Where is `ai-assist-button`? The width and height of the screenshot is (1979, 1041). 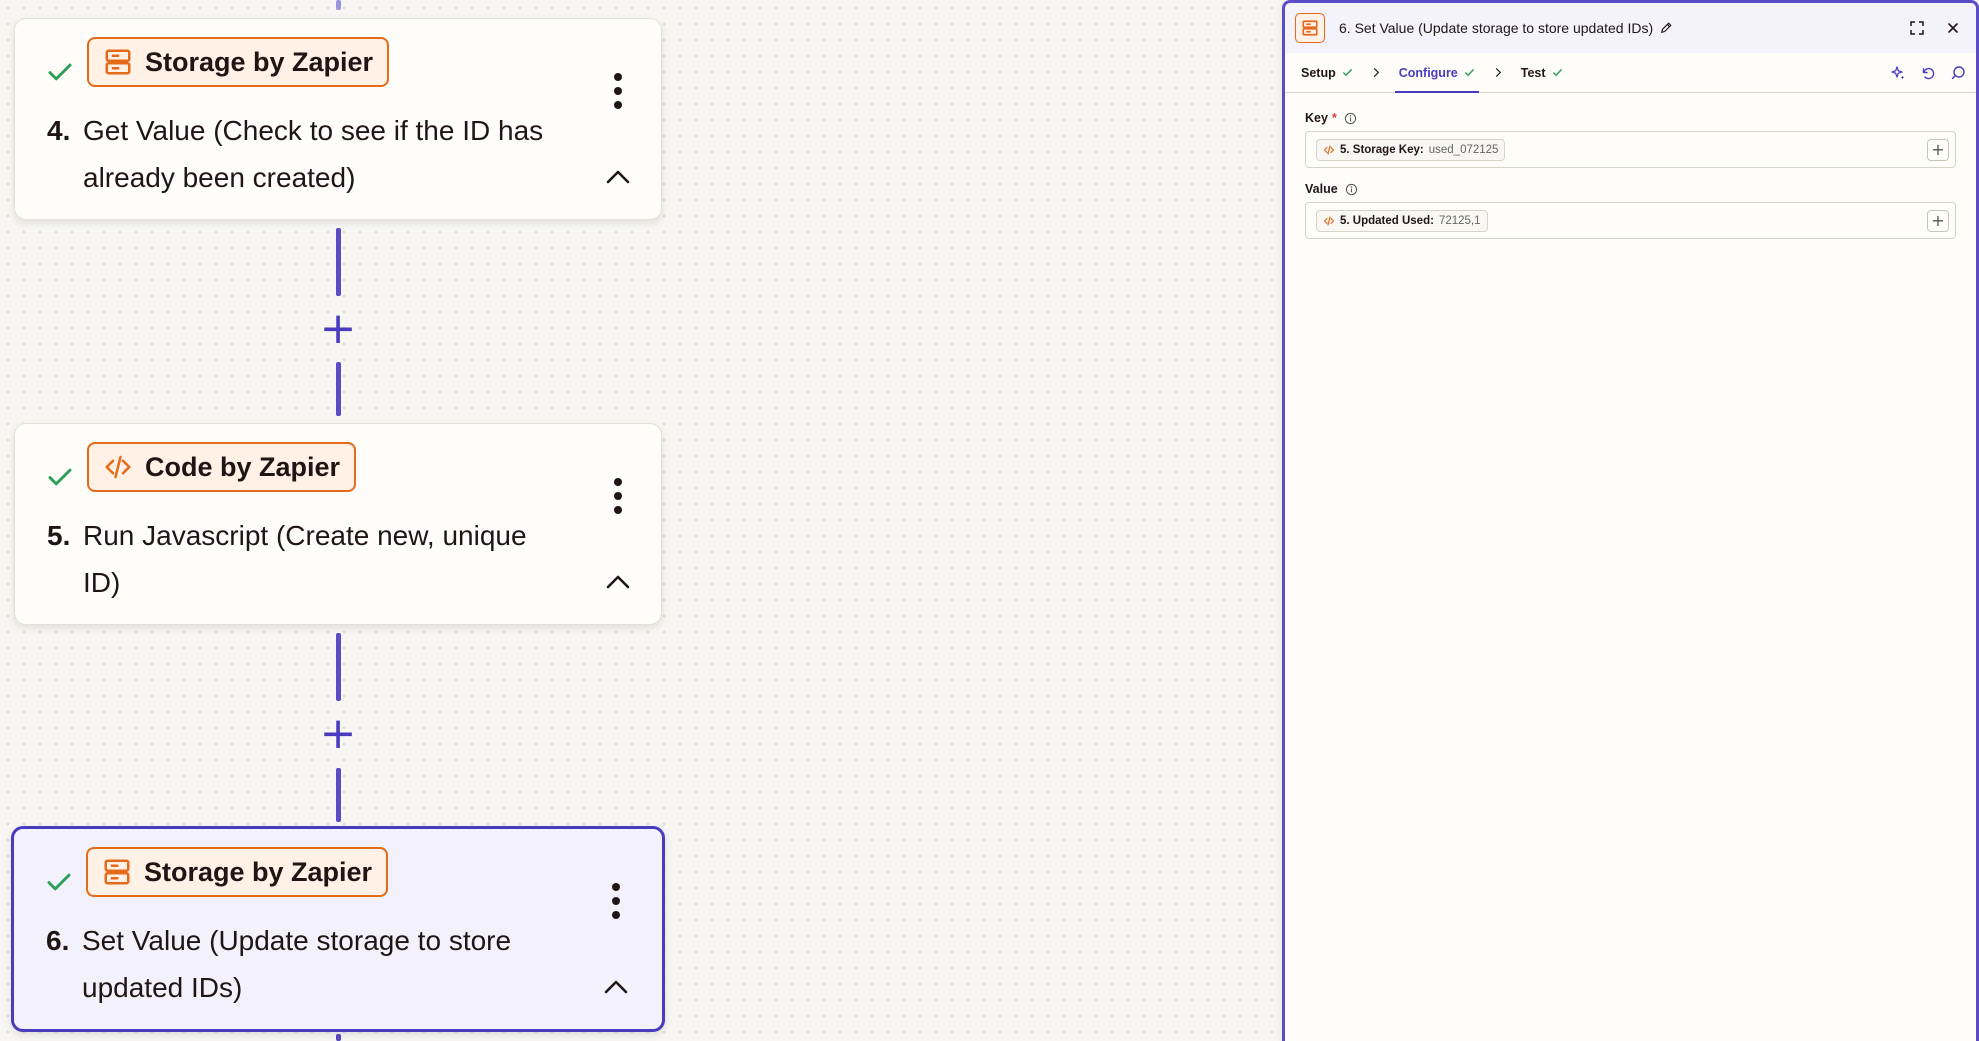
ai-assist-button is located at coordinates (1898, 73).